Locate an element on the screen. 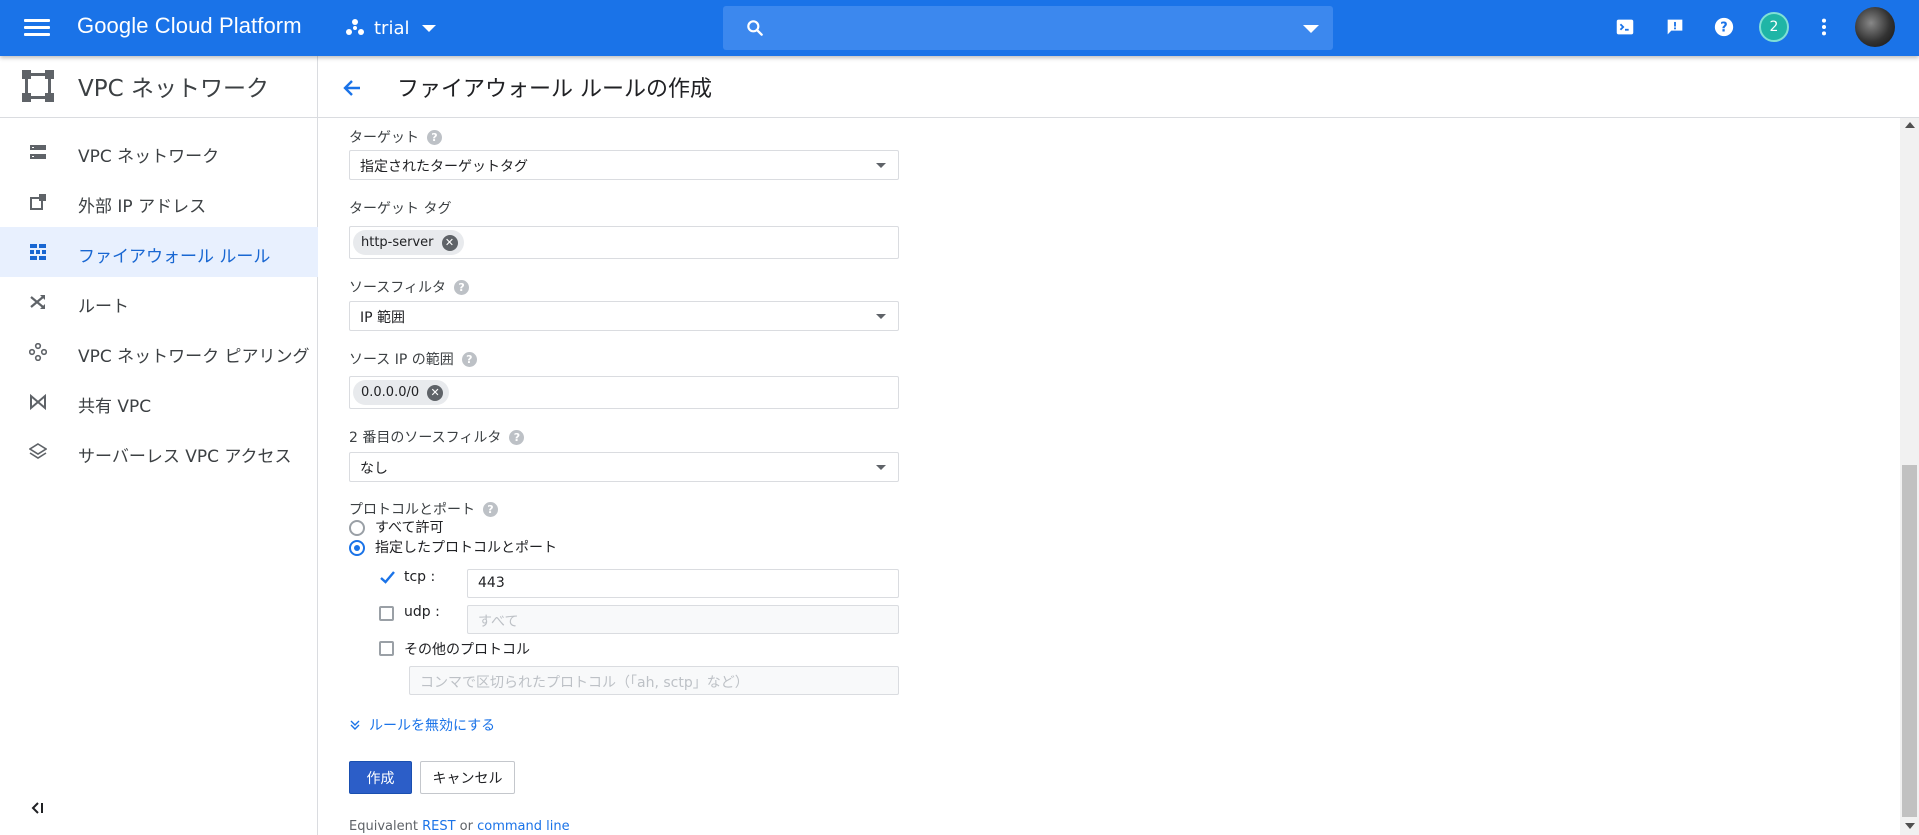 This screenshot has width=1919, height=835. vpc-product-icon is located at coordinates (38, 86).